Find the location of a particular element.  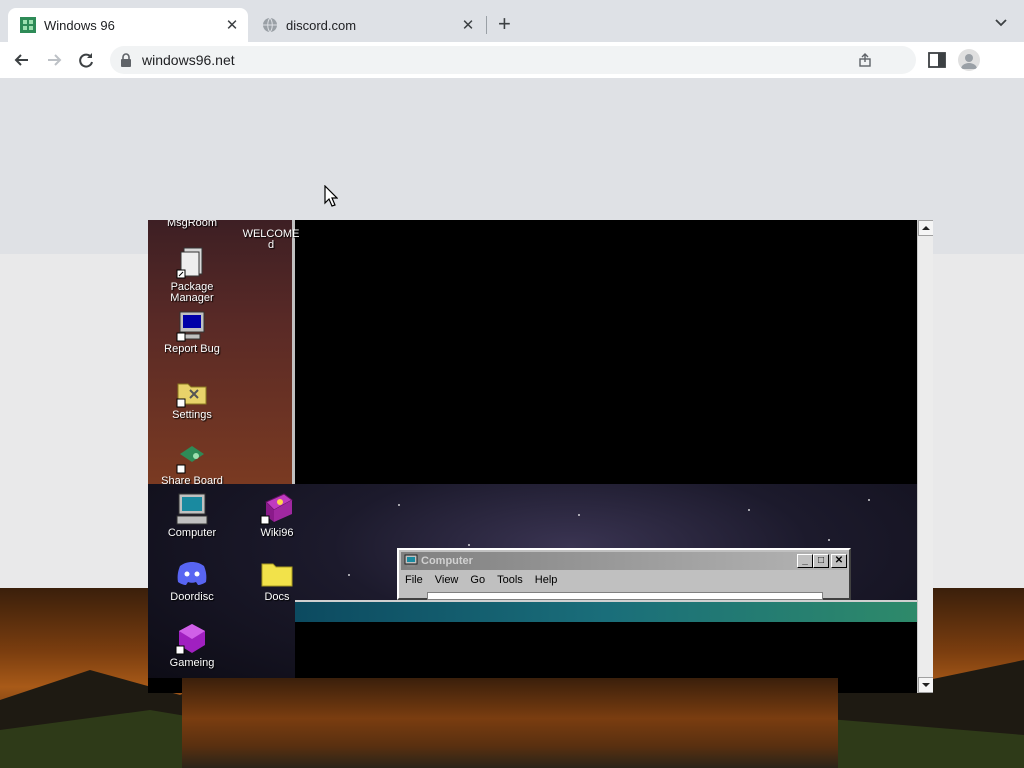

windows96-favicon-icon is located at coordinates (28, 25).